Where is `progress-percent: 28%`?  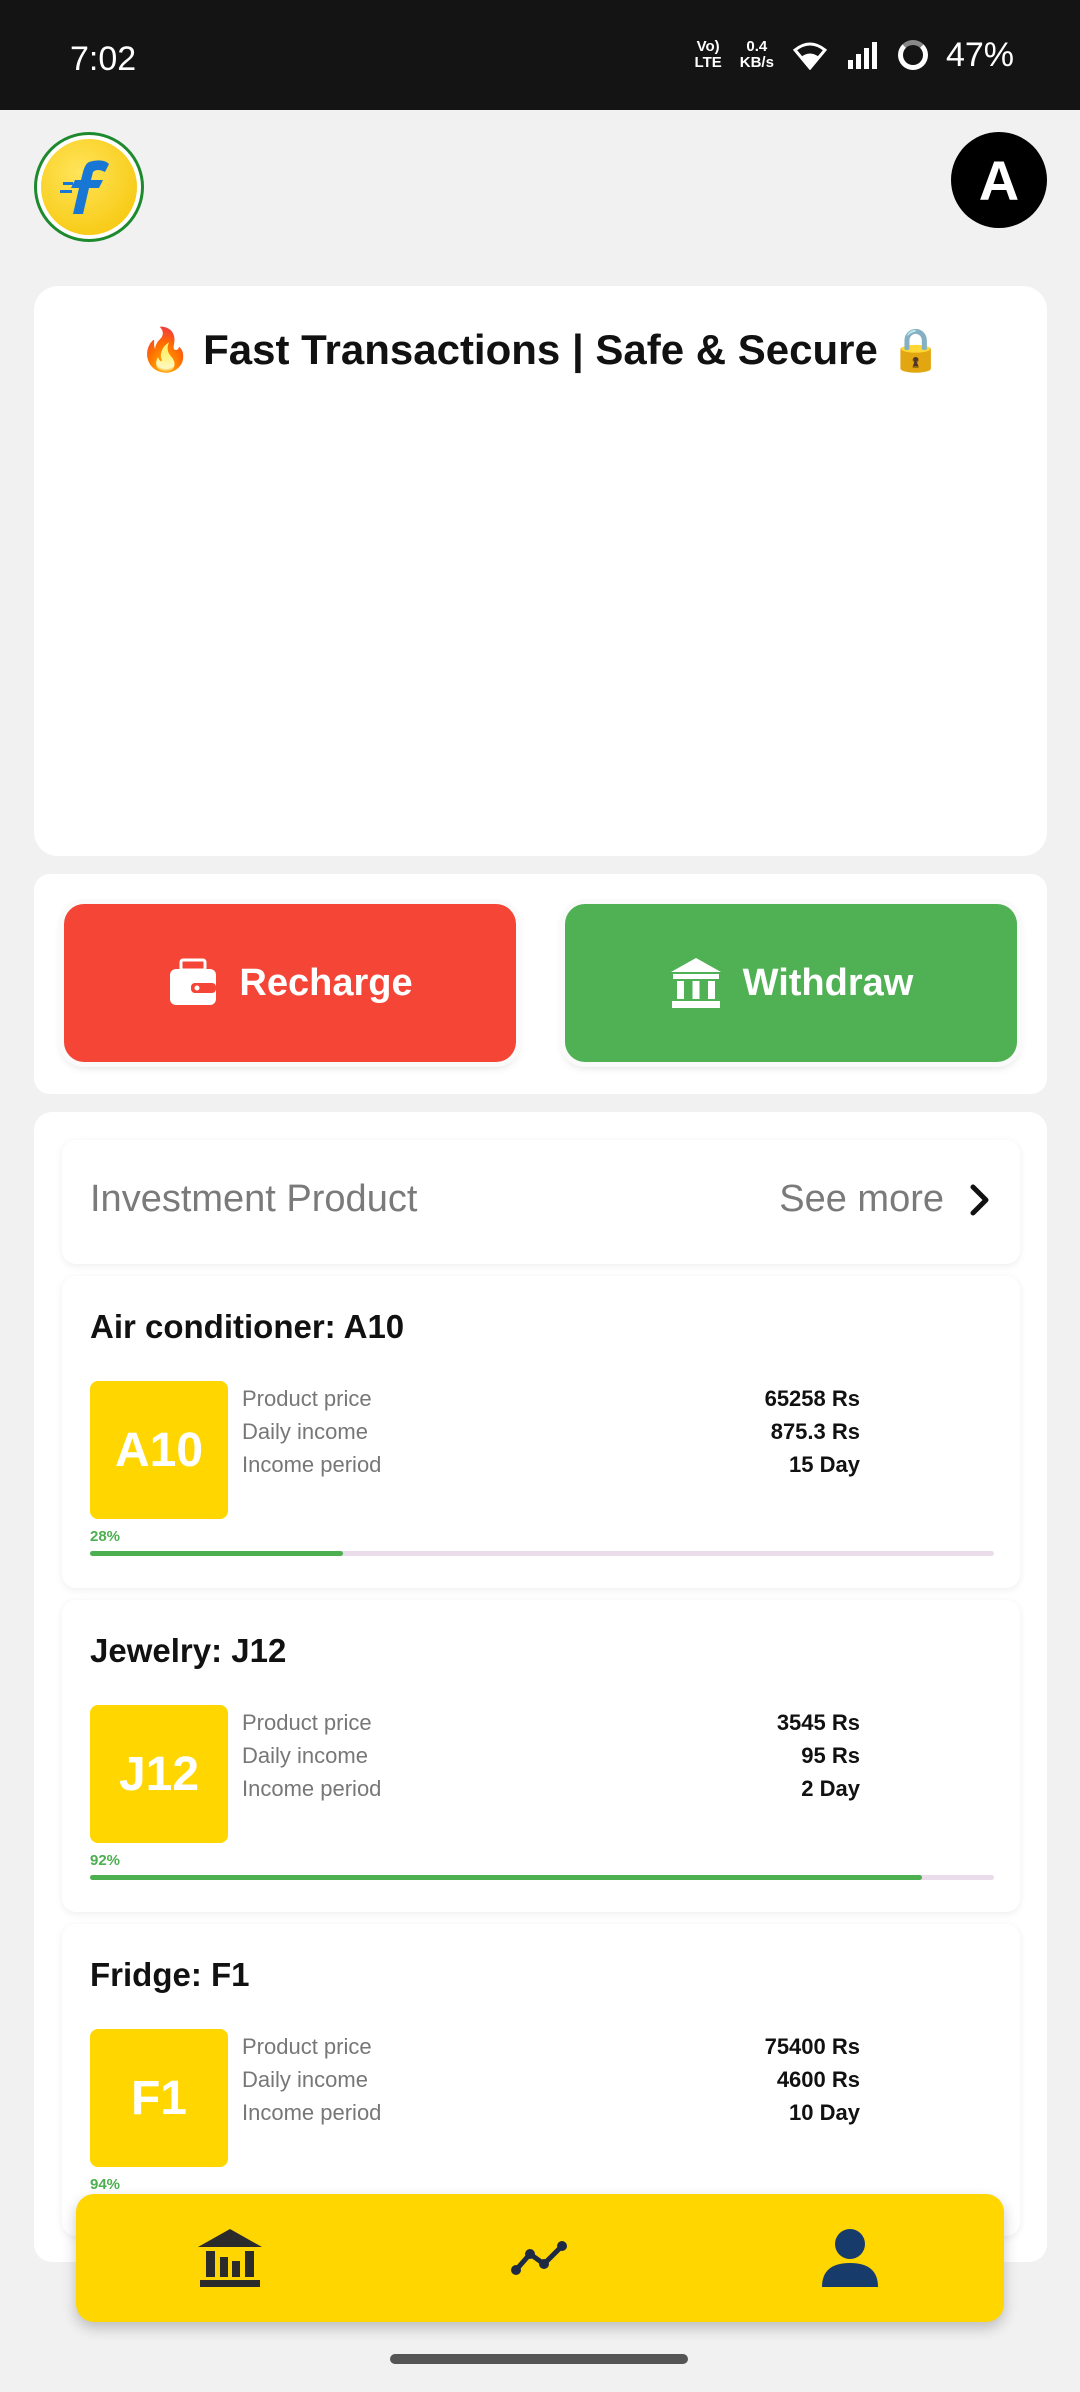 progress-percent: 28% is located at coordinates (105, 1536).